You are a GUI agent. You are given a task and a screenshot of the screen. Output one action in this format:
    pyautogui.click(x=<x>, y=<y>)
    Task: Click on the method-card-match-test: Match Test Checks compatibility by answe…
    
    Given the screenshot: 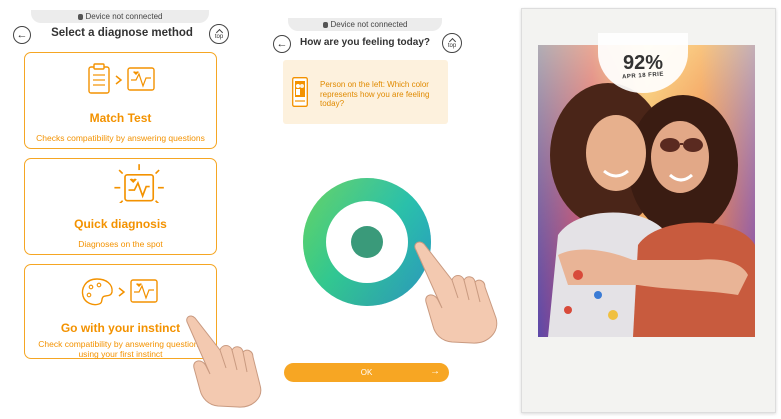 What is the action you would take?
    pyautogui.click(x=120, y=100)
    